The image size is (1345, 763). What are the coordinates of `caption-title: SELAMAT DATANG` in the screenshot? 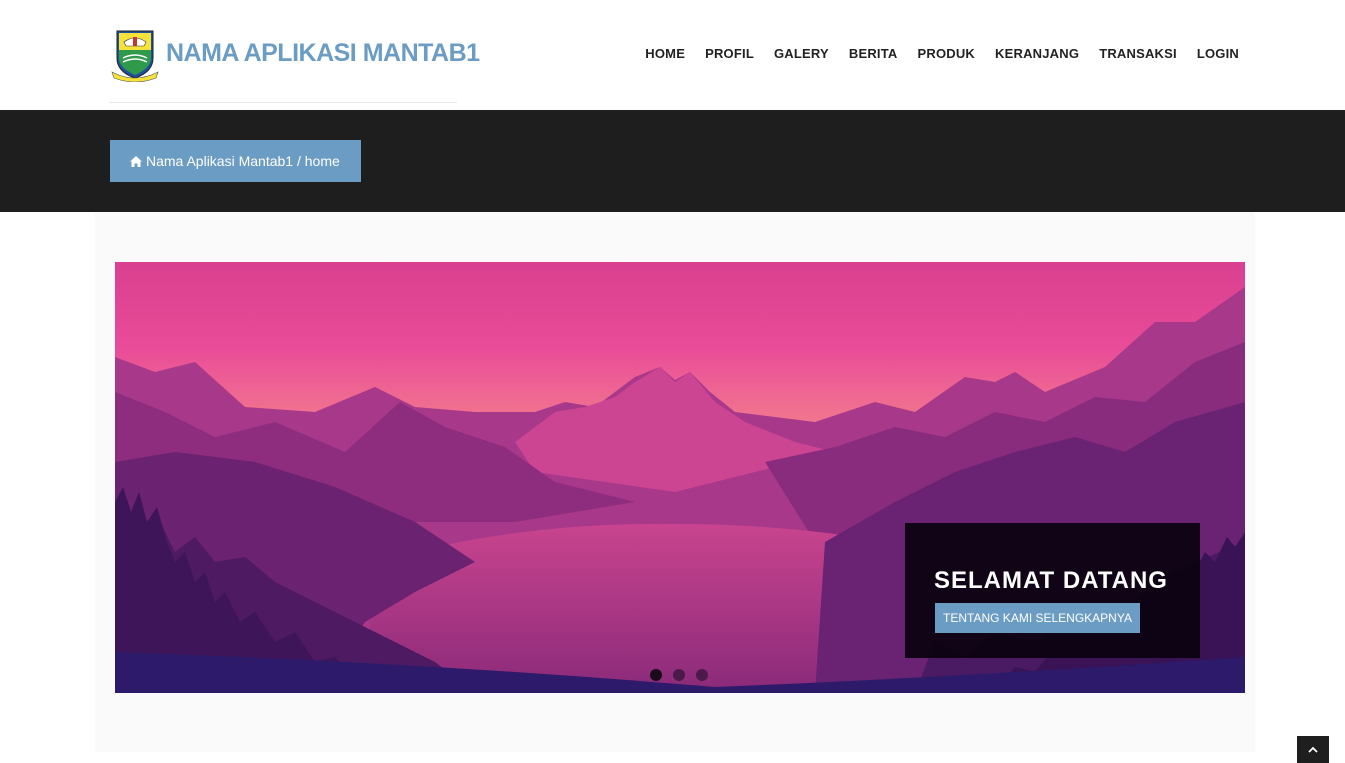 It's located at (1051, 580).